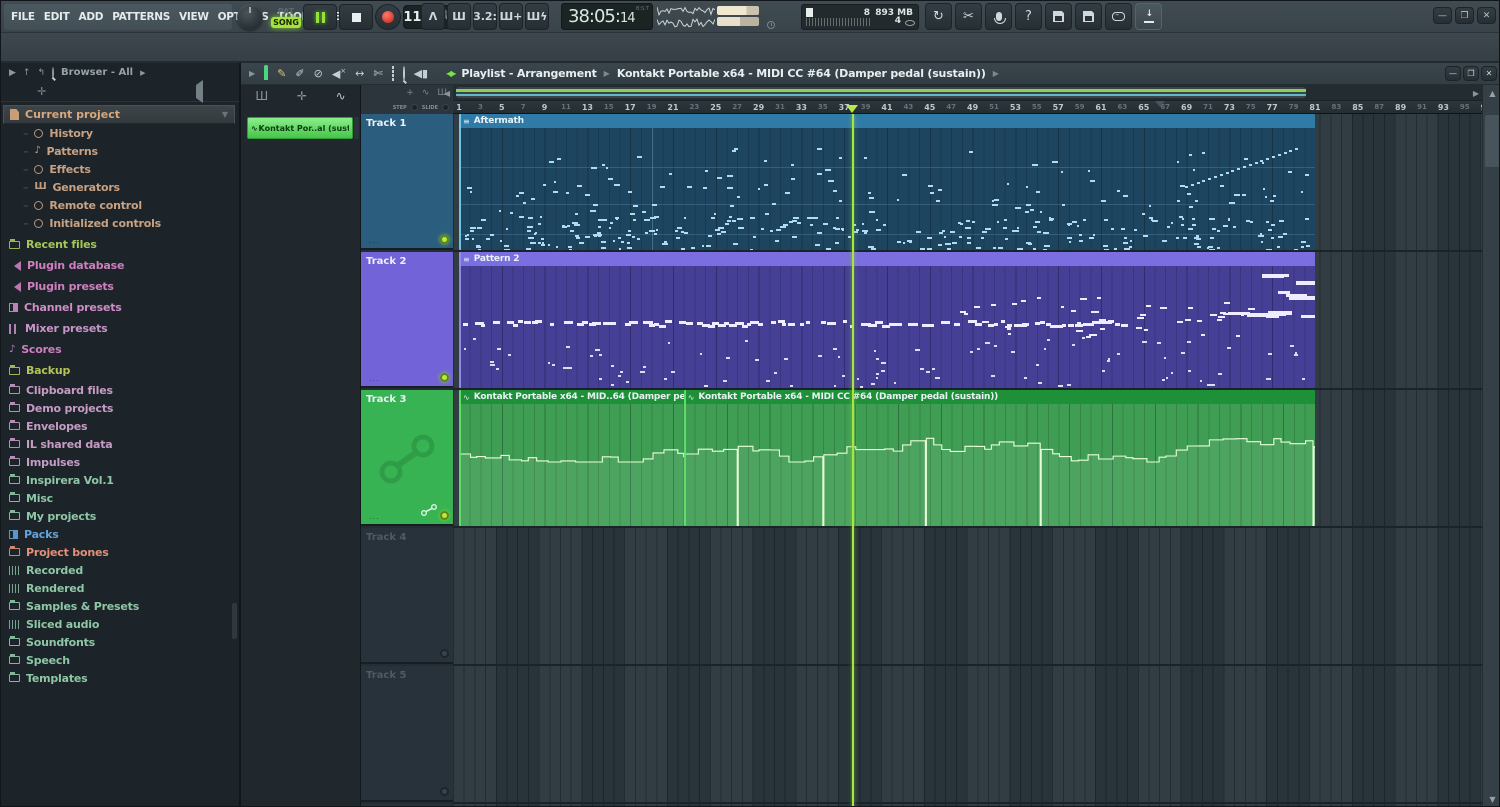  I want to click on playlist-hscrollbar: ◀ ▶, so click(963, 93).